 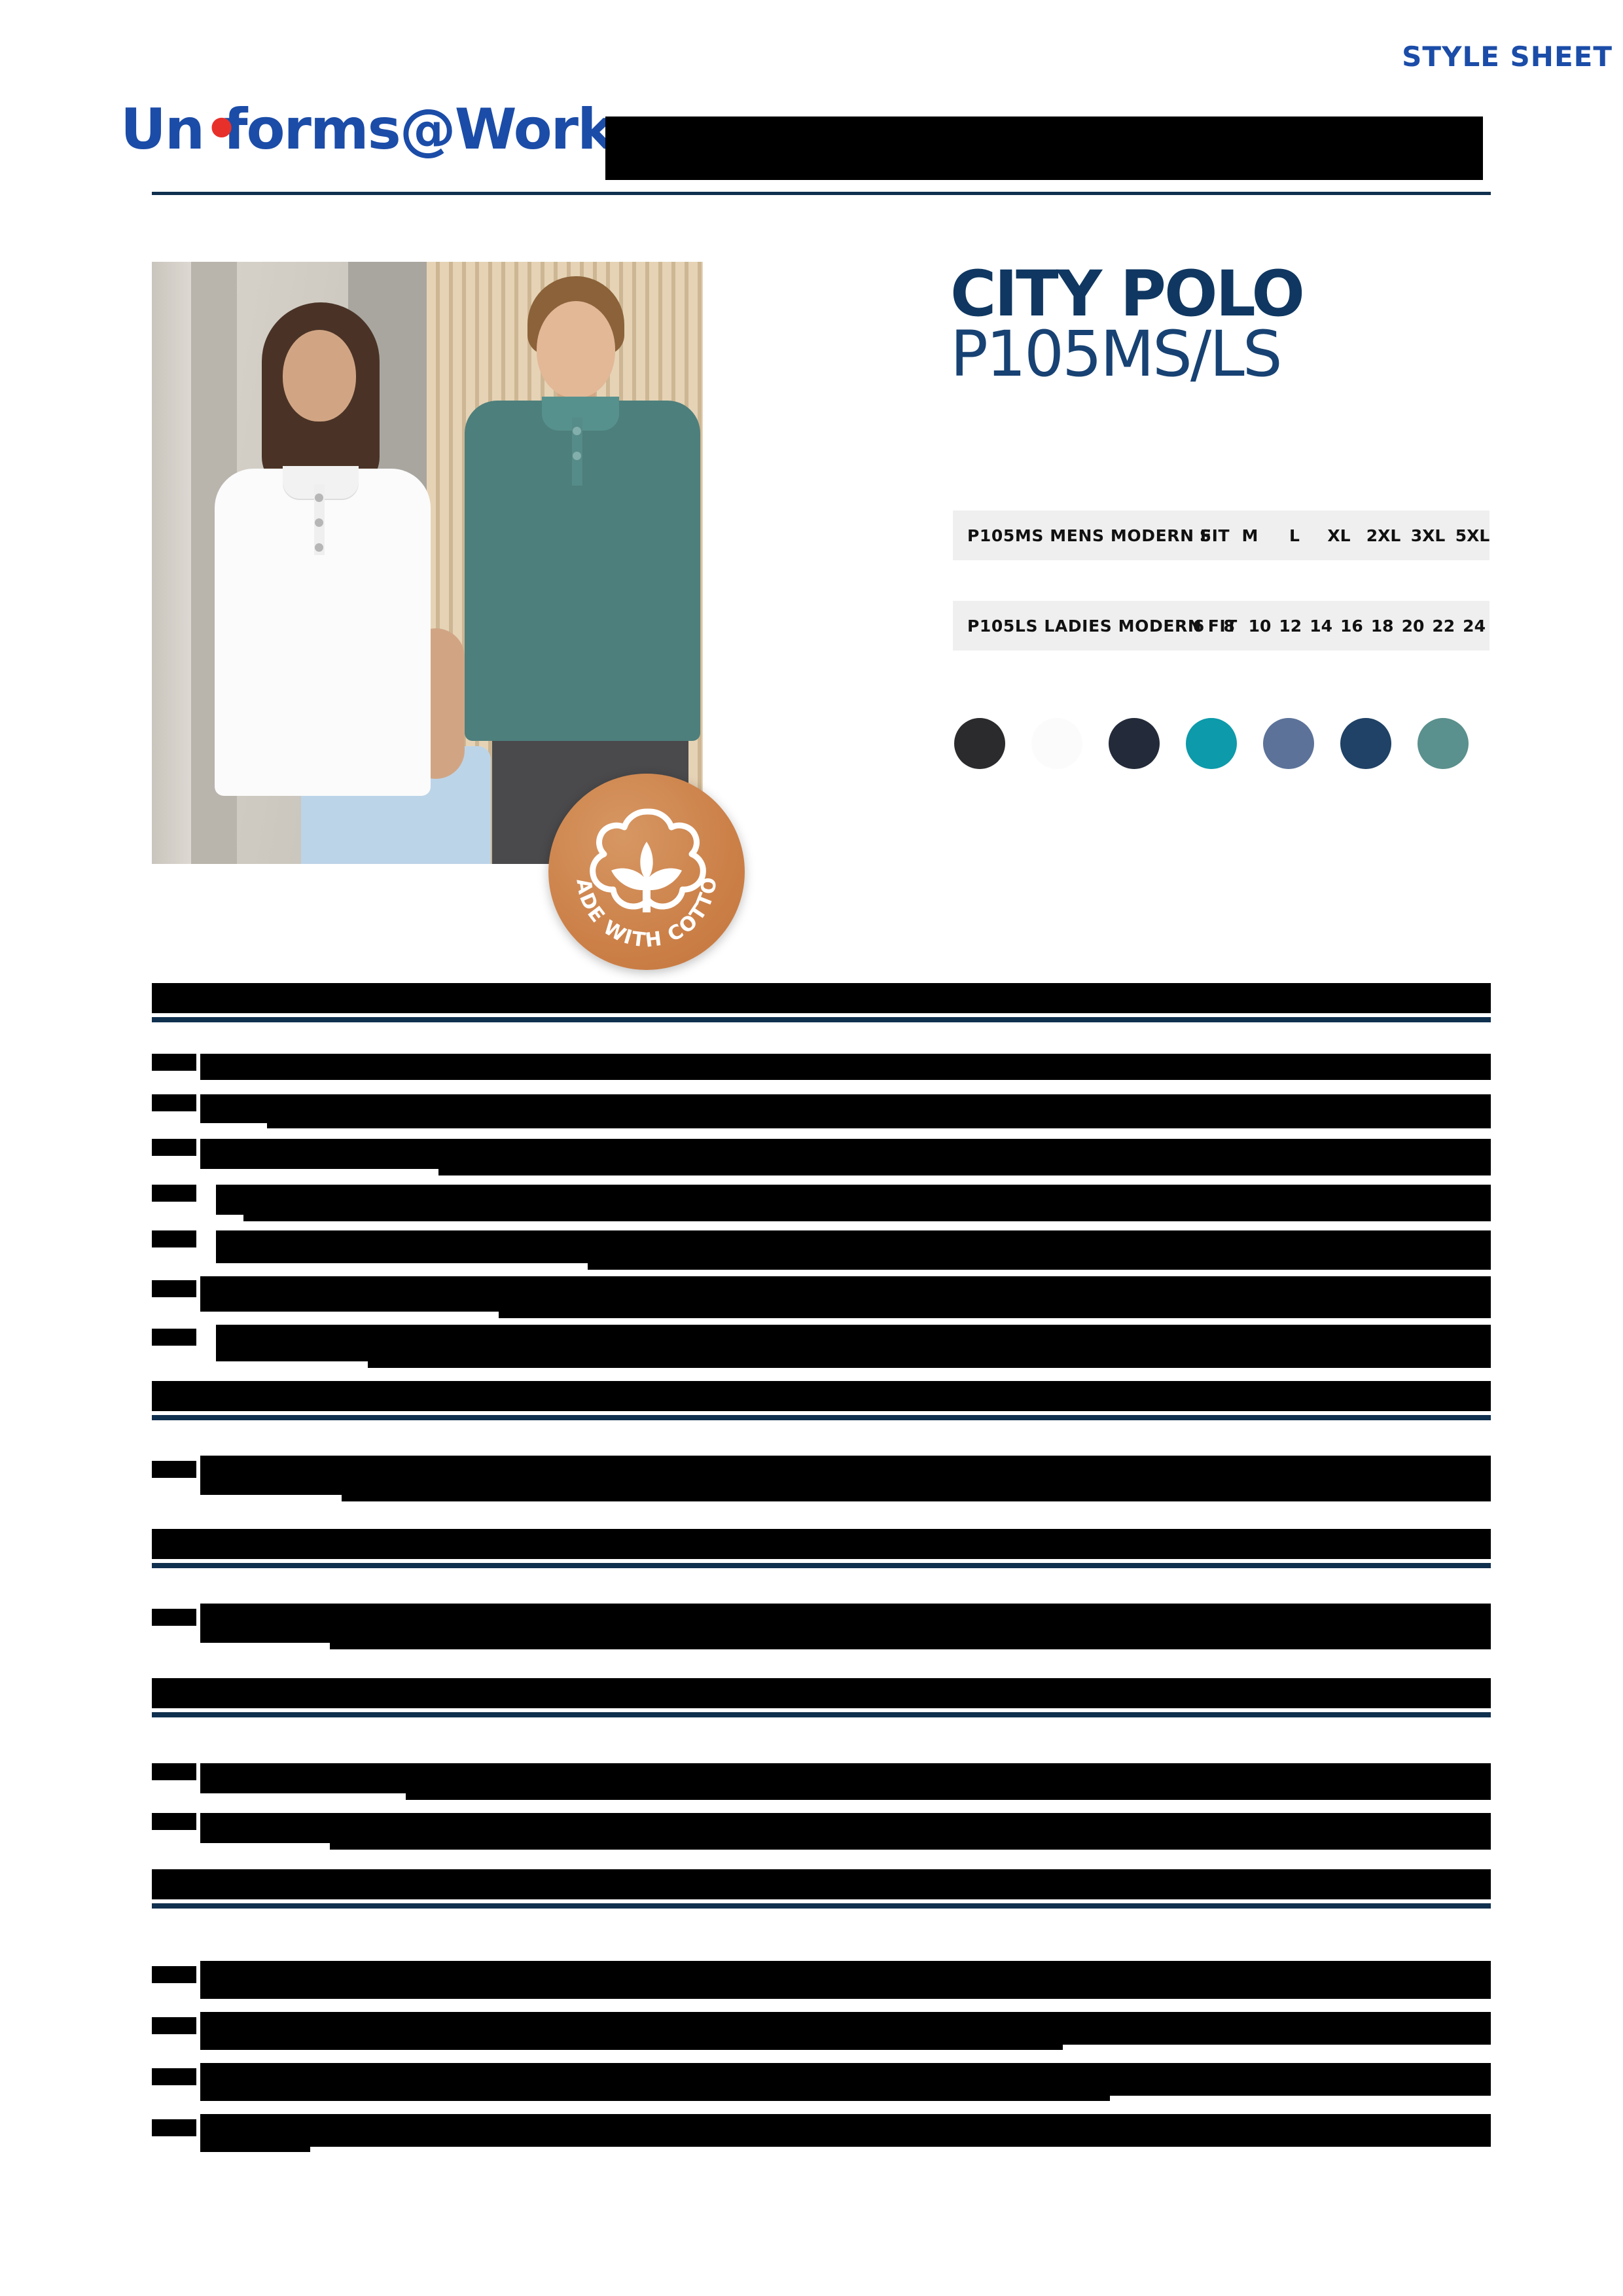 I want to click on made-with-cotton-badge: MADE WITH COTTON, so click(x=646, y=872).